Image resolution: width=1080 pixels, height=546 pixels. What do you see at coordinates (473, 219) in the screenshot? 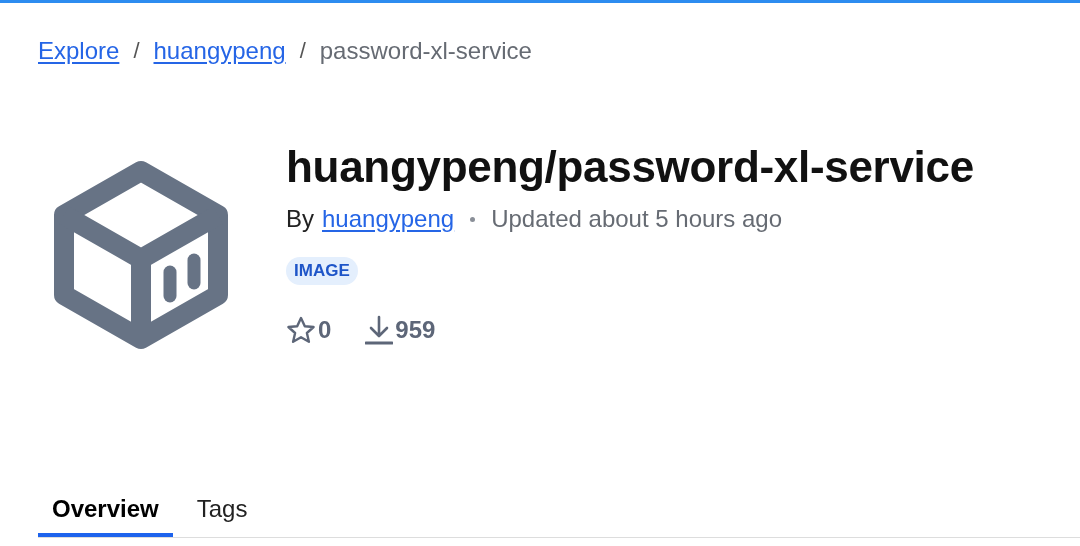
I see `separator-dot` at bounding box center [473, 219].